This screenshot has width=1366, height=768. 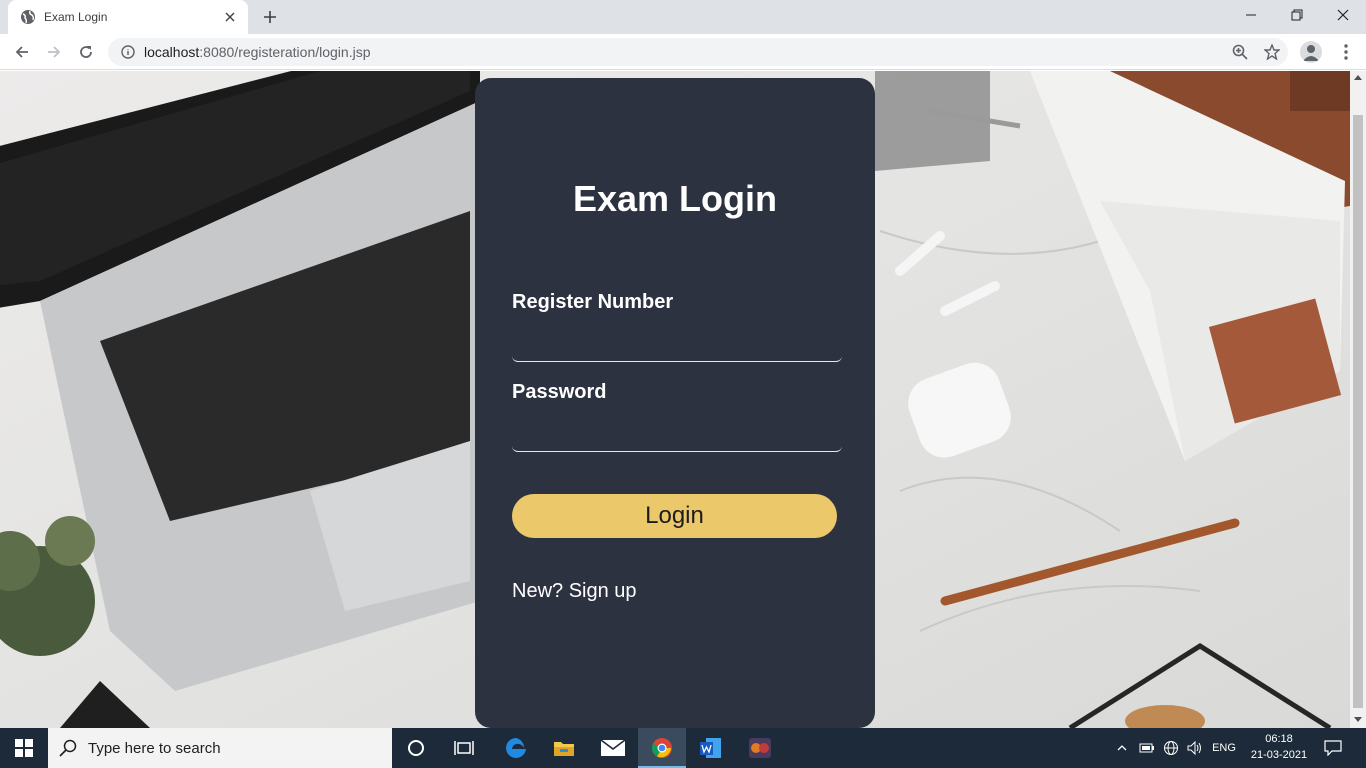 I want to click on battery-icon, so click(x=1147, y=748).